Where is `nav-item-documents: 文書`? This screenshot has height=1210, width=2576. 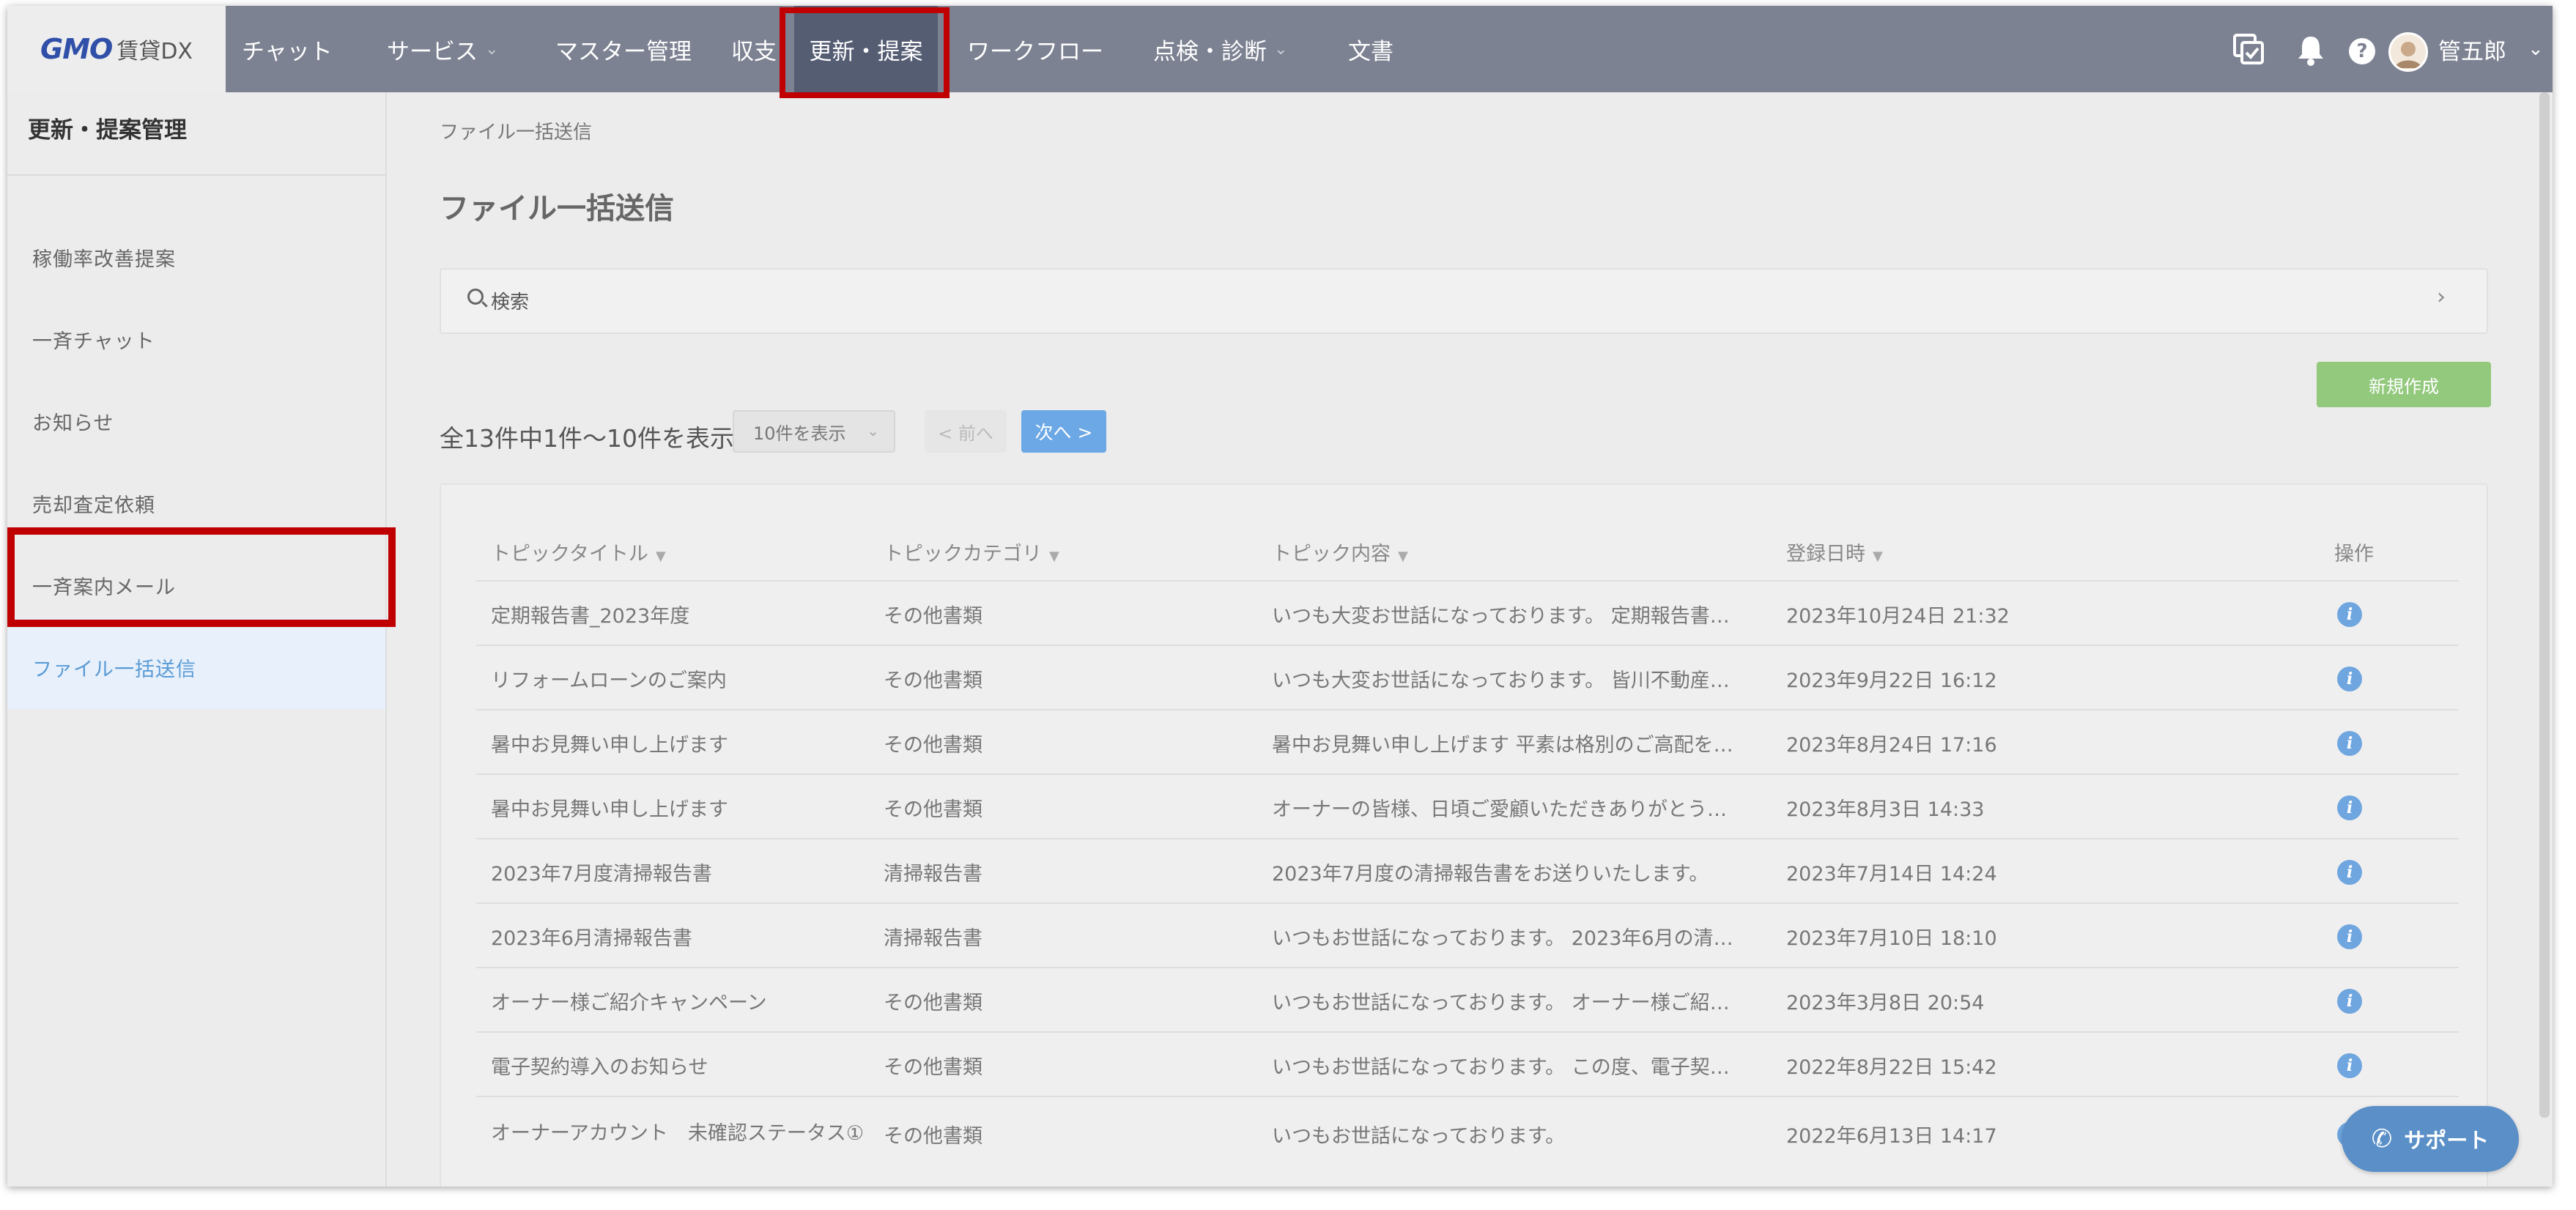
nav-item-documents: 文書 is located at coordinates (1371, 49).